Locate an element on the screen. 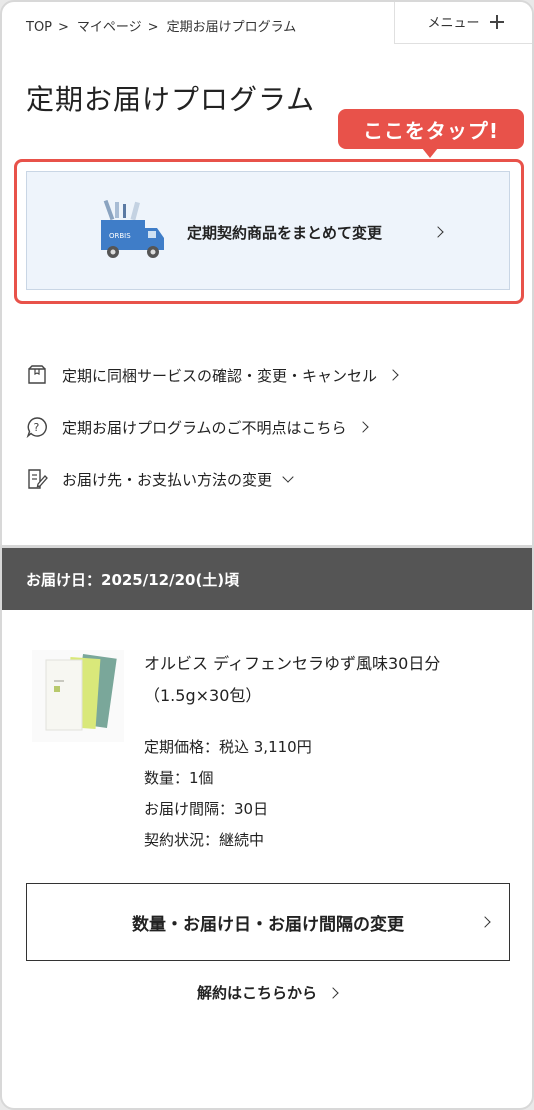 The height and width of the screenshot is (1110, 534). delivery-date-label: お届け日：2025/12/20(土)頃 is located at coordinates (133, 579).